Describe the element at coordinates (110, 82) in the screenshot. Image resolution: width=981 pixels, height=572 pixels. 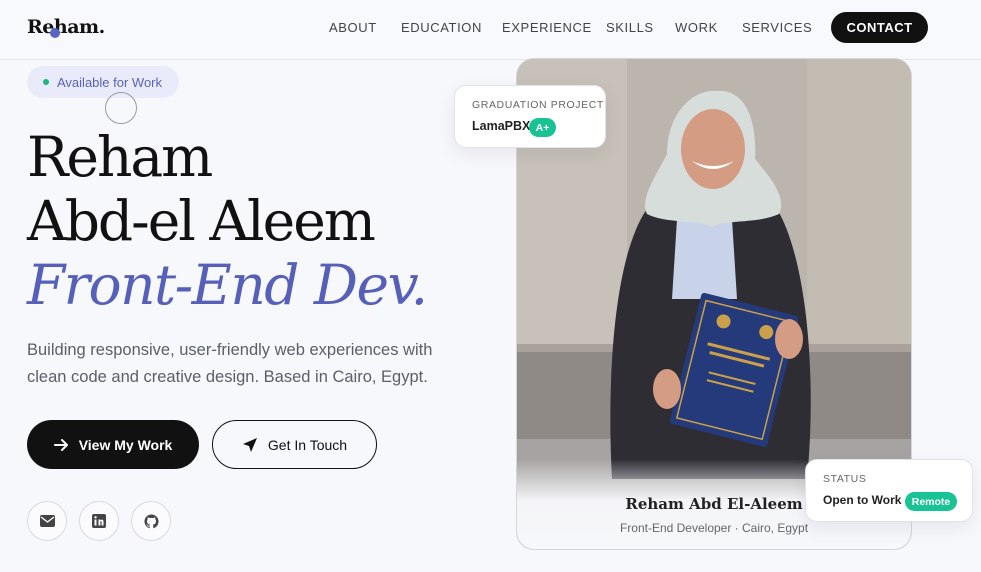
I see `availability-text: Available for Work` at that location.